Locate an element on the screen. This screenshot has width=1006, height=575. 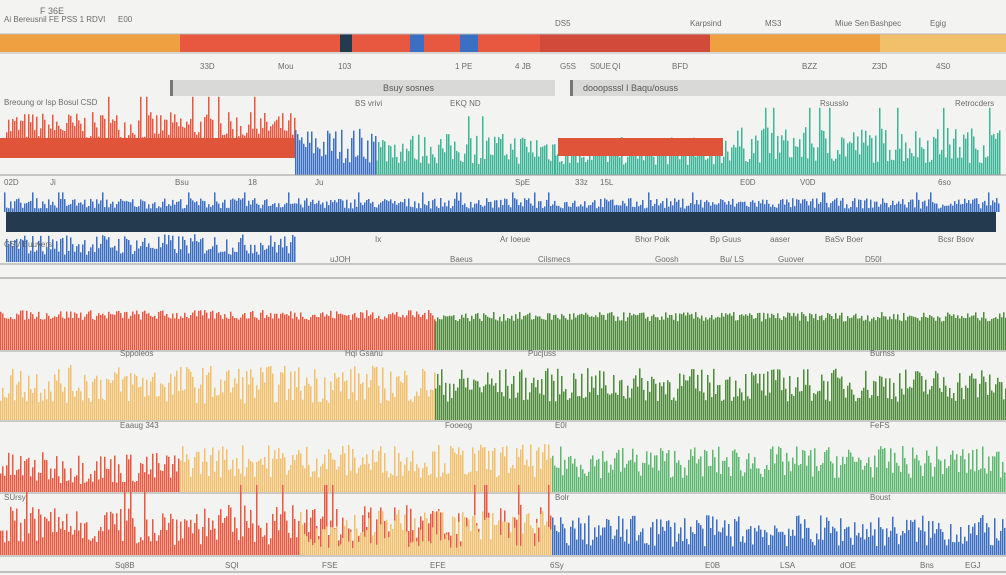
bottom-tick: FSE is located at coordinates (330, 565).